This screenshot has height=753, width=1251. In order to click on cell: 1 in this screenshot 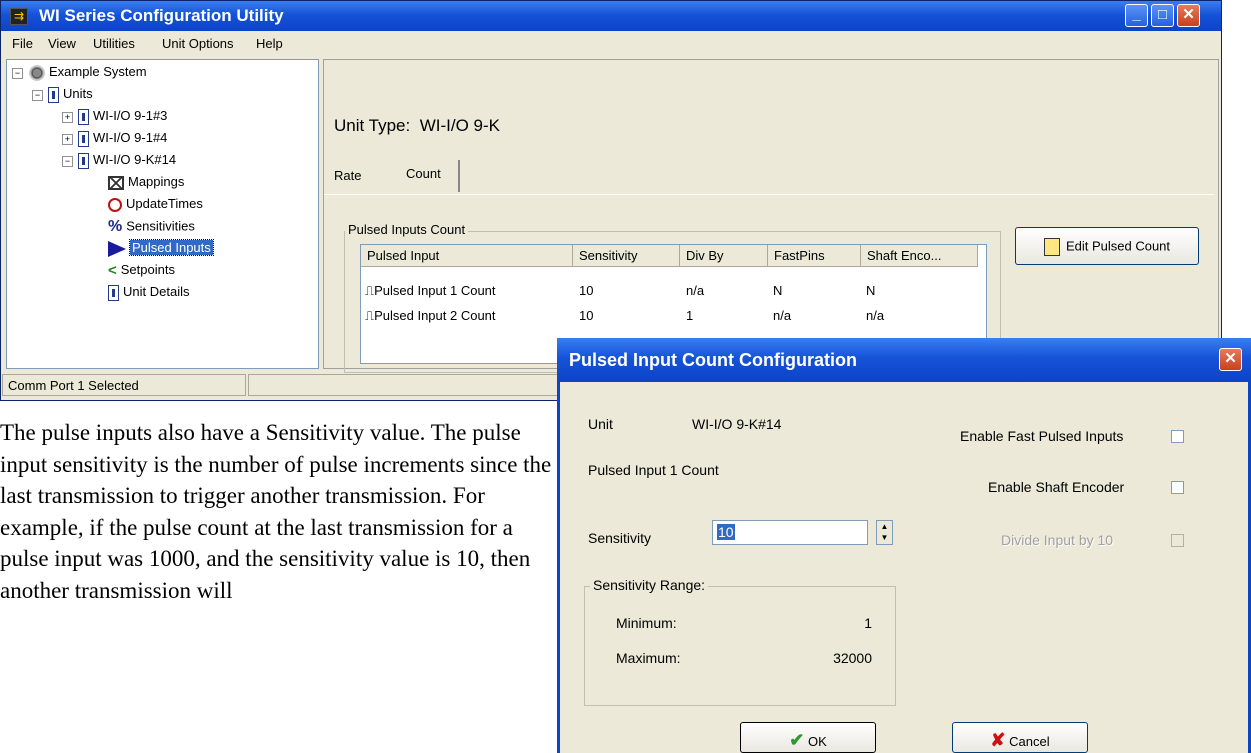, I will do `click(690, 315)`.